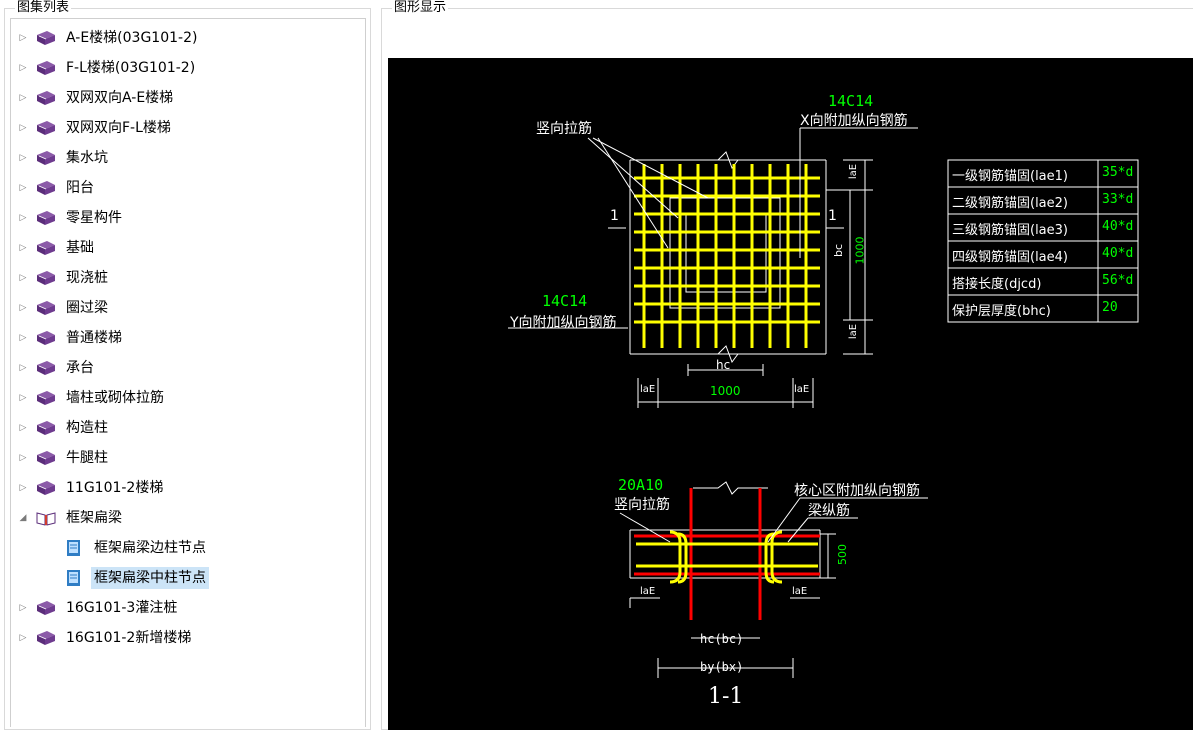 This screenshot has height=730, width=1193. Describe the element at coordinates (129, 638) in the screenshot. I see `tree-item-label: 16G101-2新增楼梯` at that location.